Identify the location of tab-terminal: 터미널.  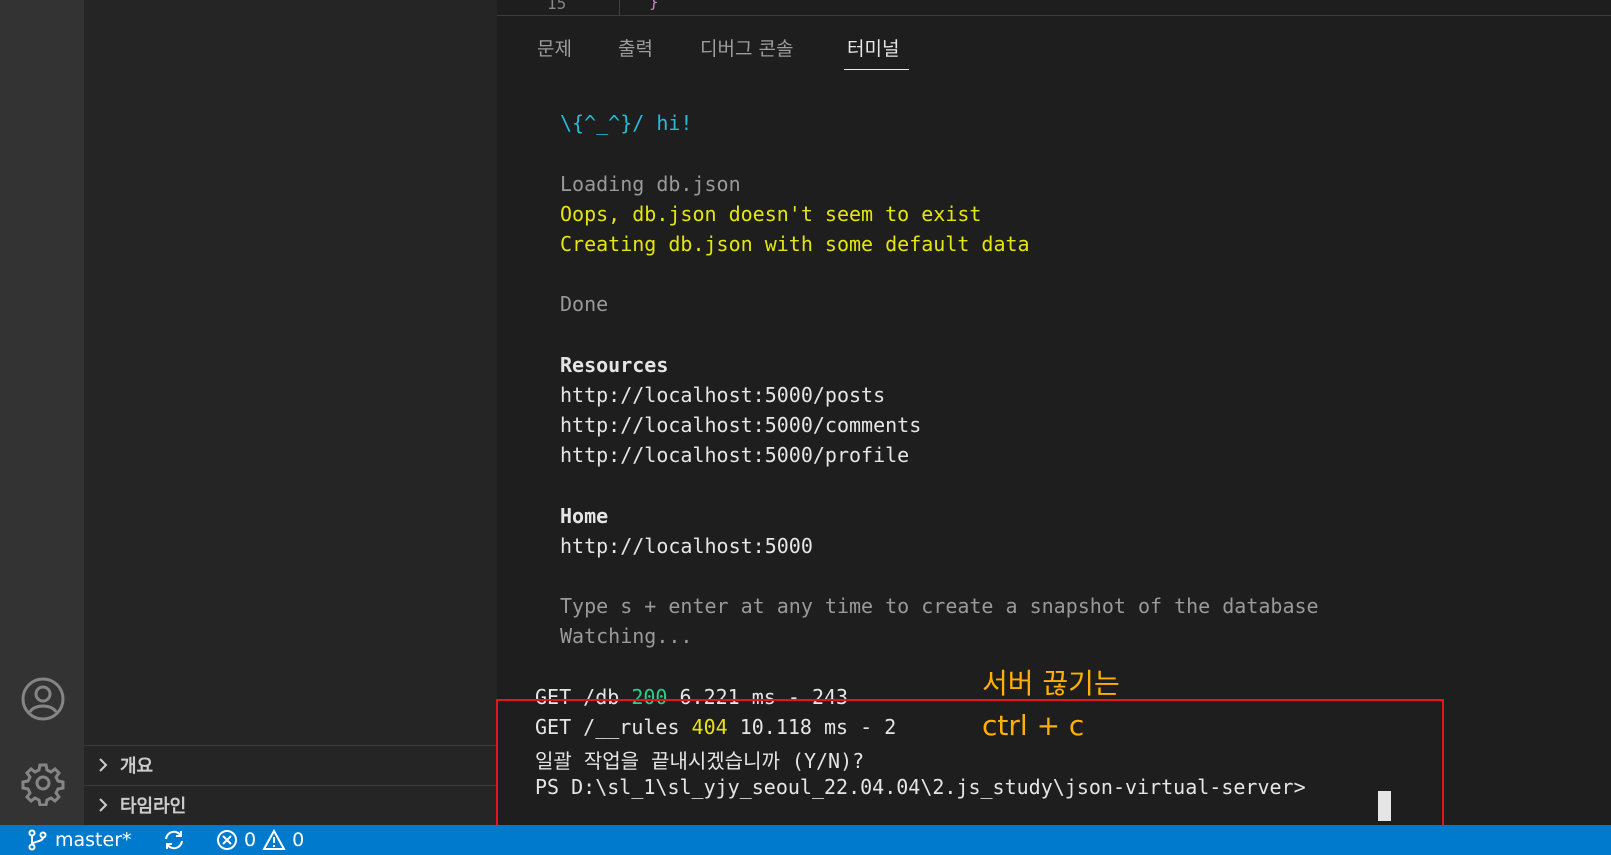
(873, 47).